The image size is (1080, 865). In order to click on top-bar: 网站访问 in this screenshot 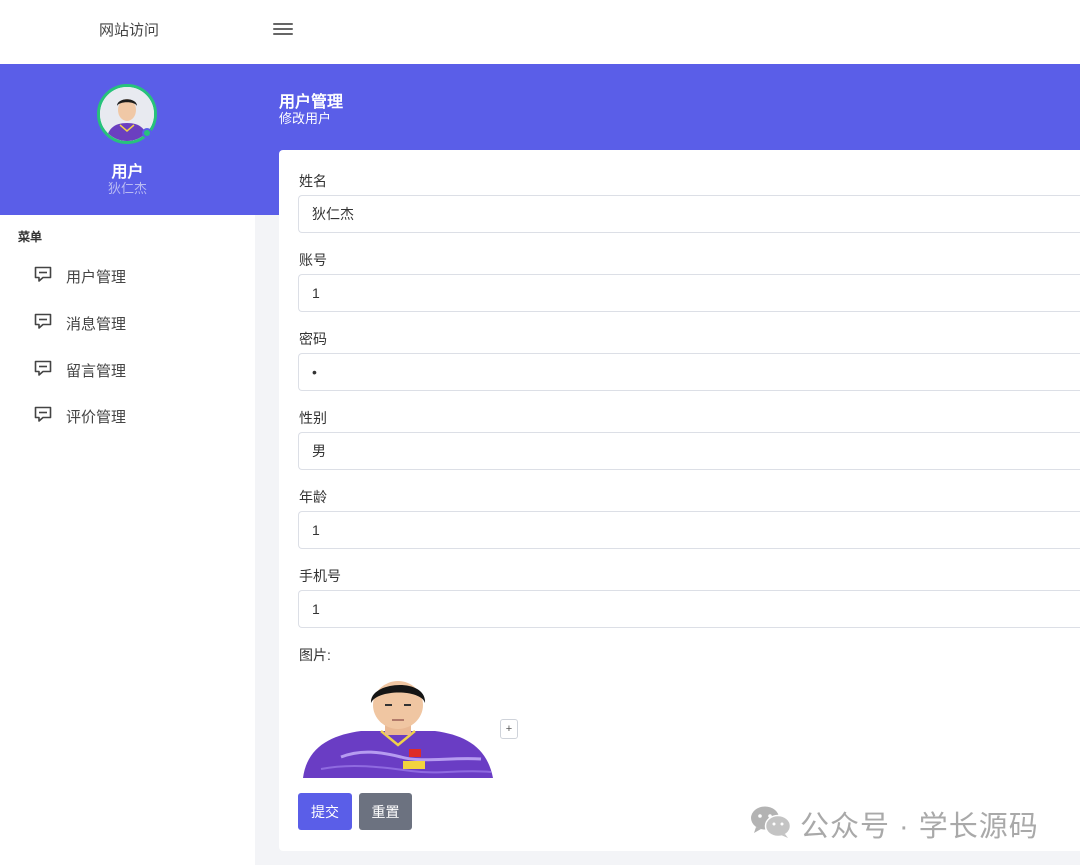, I will do `click(540, 32)`.